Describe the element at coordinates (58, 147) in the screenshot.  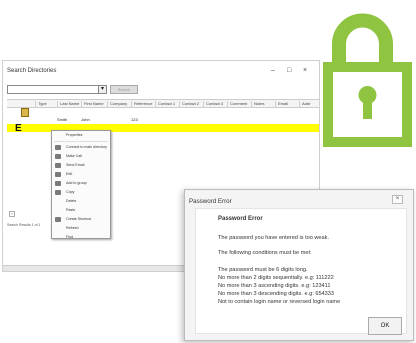
I see `directory-icon` at that location.